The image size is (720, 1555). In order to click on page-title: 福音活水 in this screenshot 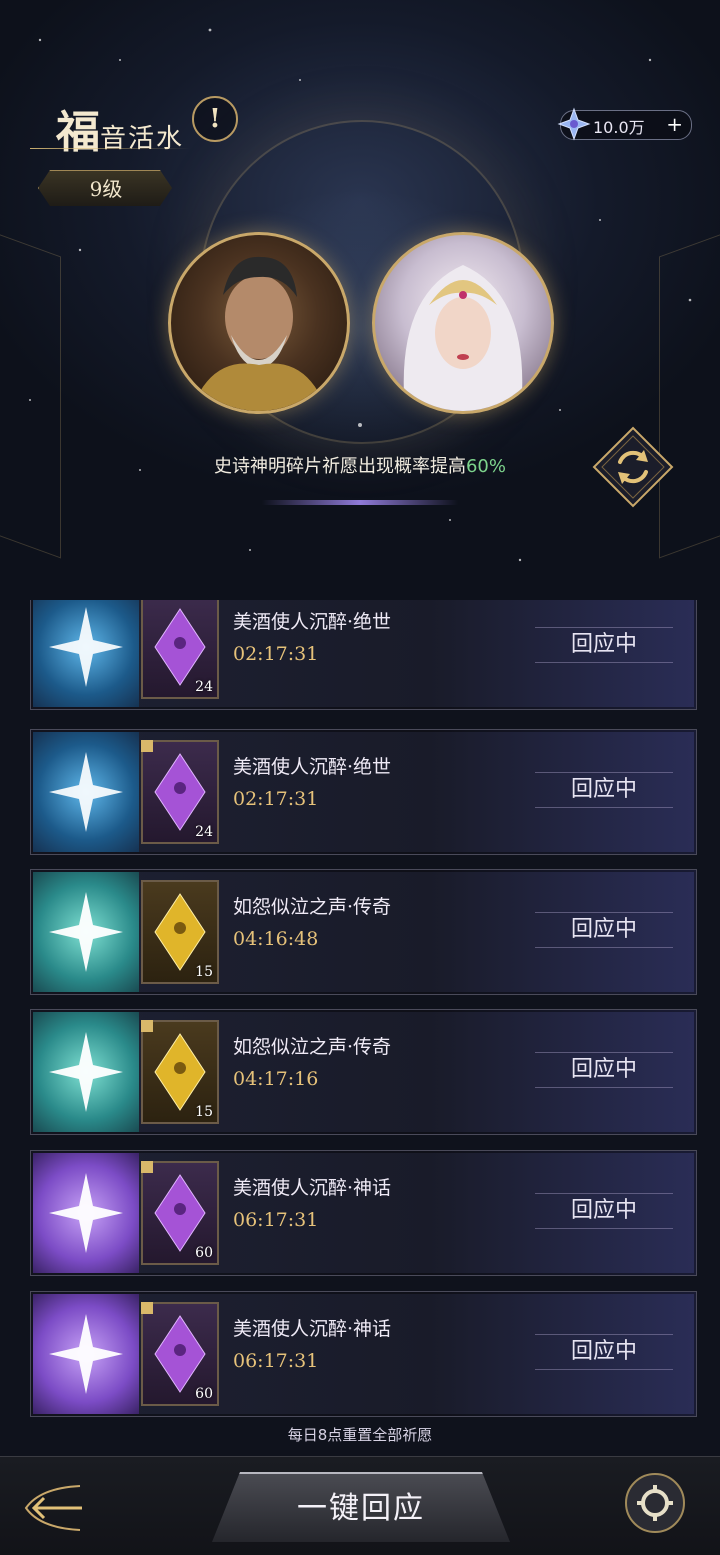, I will do `click(120, 128)`.